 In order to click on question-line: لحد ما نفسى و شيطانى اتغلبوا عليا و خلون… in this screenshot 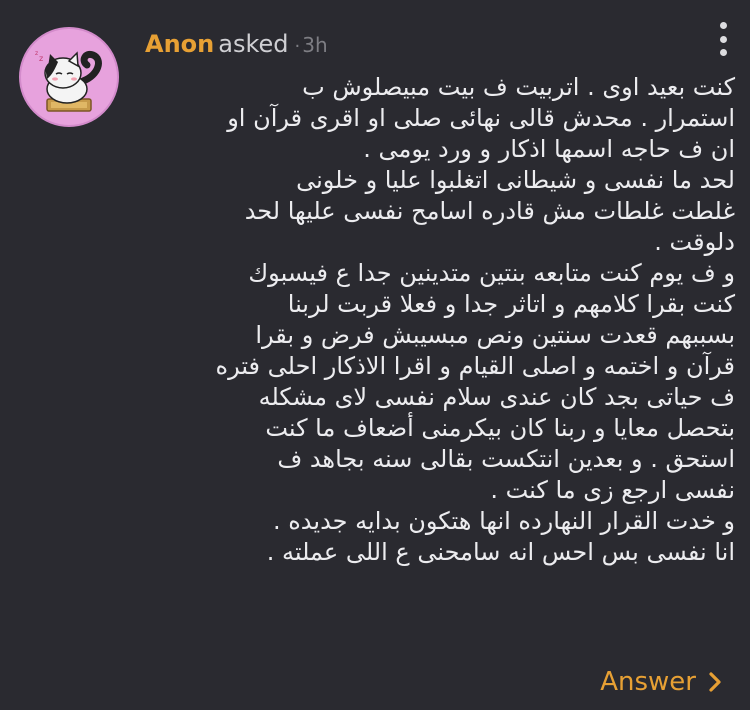, I will do `click(515, 180)`.